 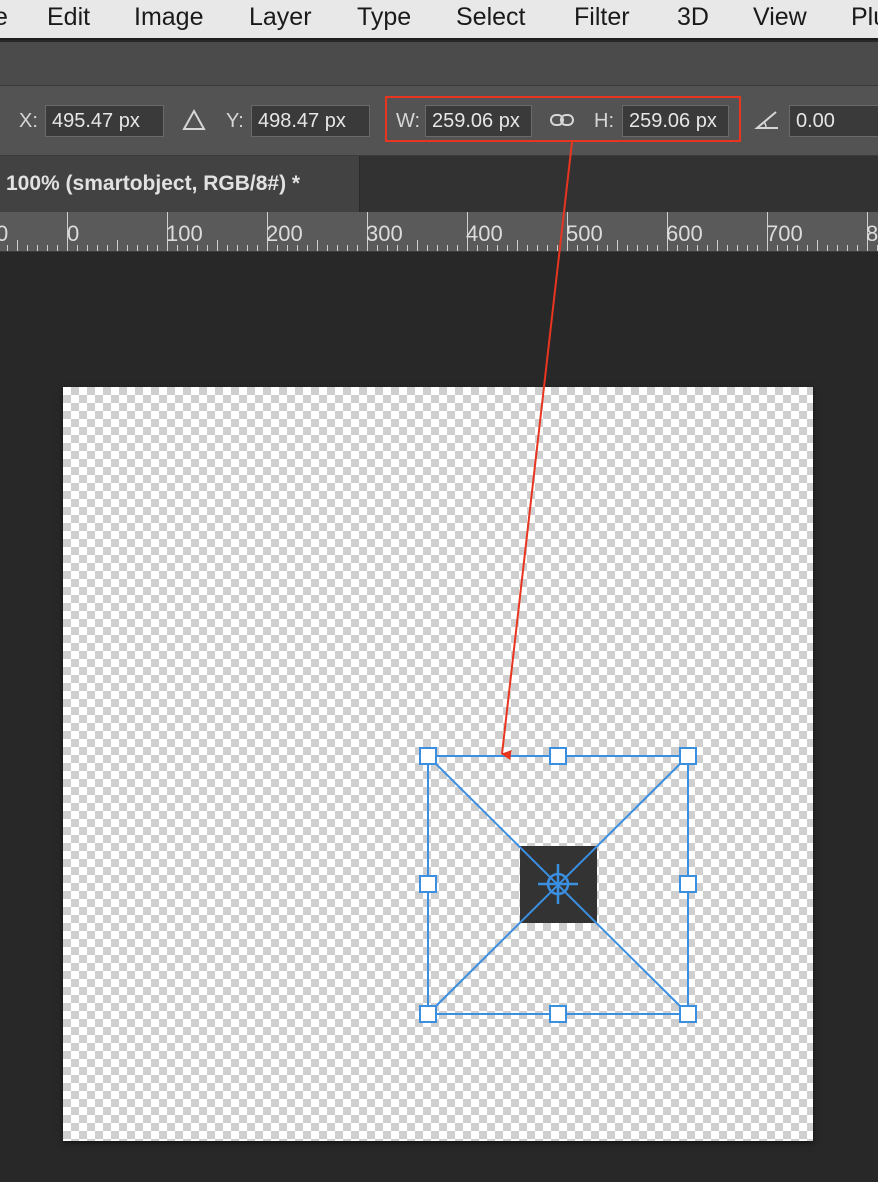 What do you see at coordinates (563, 119) in the screenshot?
I see `highlight-box` at bounding box center [563, 119].